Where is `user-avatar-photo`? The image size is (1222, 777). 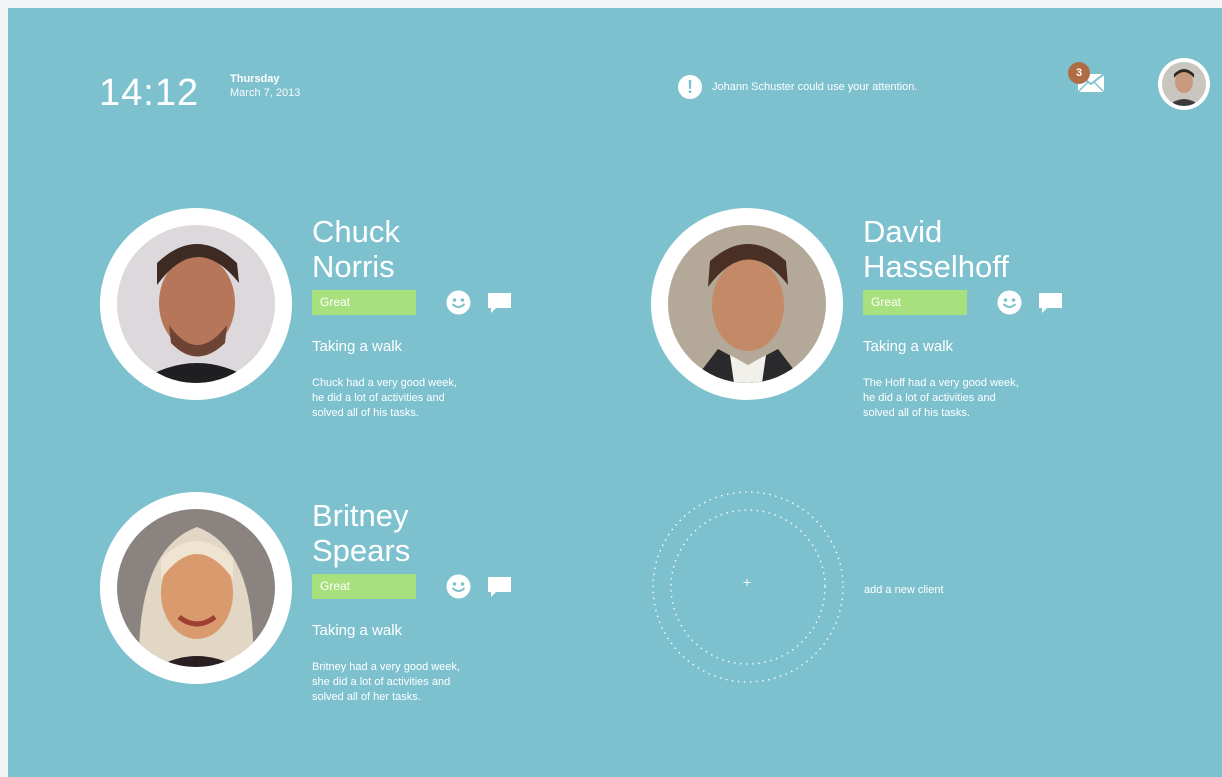 user-avatar-photo is located at coordinates (1184, 84).